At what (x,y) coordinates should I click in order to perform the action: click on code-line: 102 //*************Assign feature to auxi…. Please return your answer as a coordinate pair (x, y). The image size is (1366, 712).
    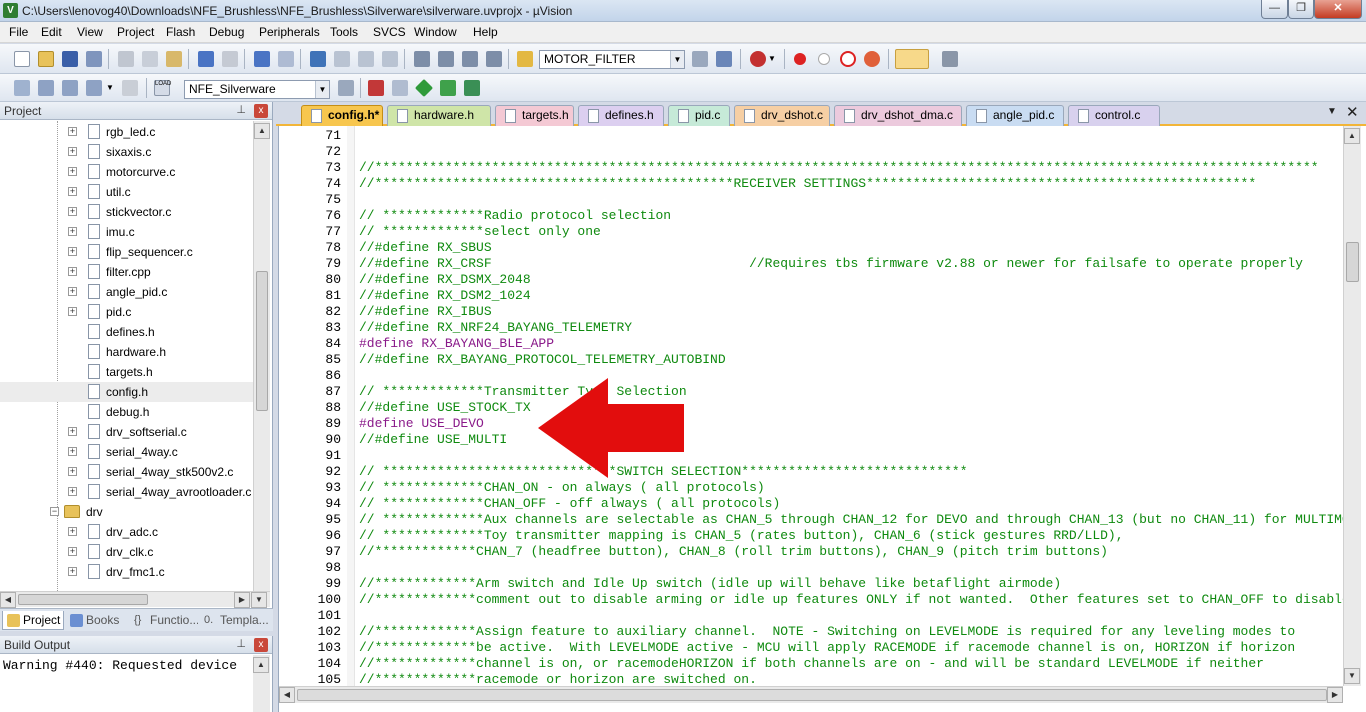
    Looking at the image, I should click on (811, 632).